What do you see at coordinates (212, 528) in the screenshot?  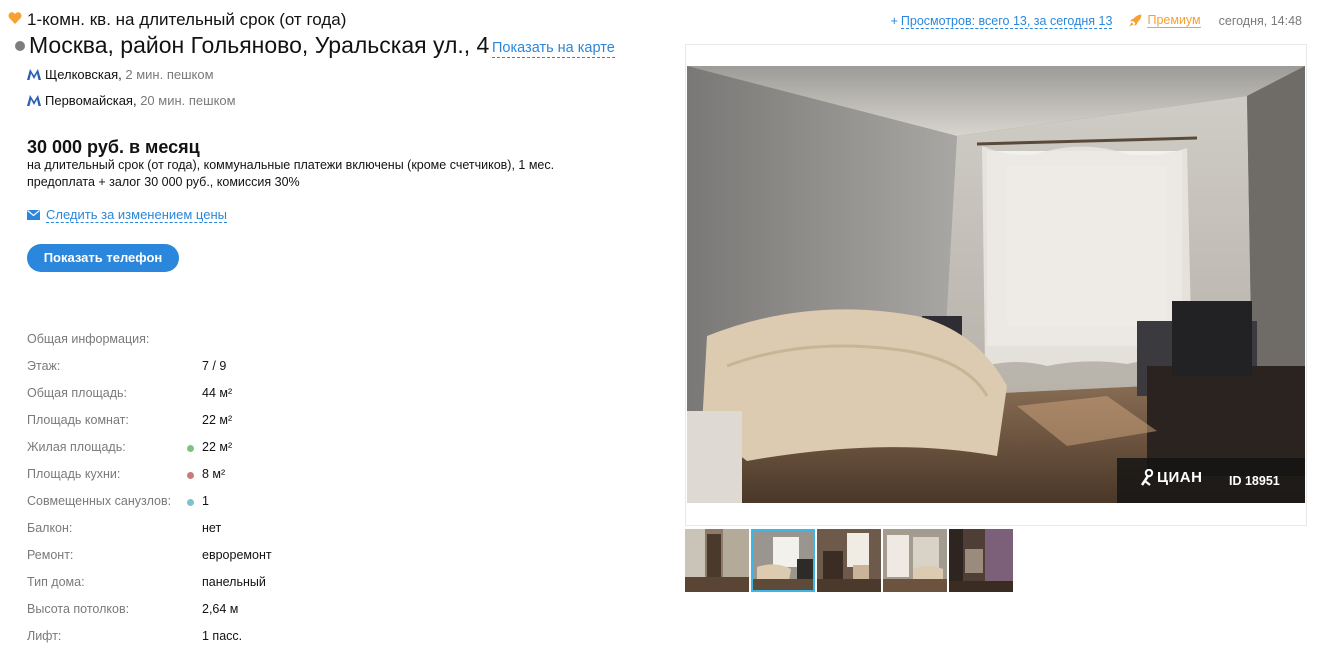 I see `info-value: нет` at bounding box center [212, 528].